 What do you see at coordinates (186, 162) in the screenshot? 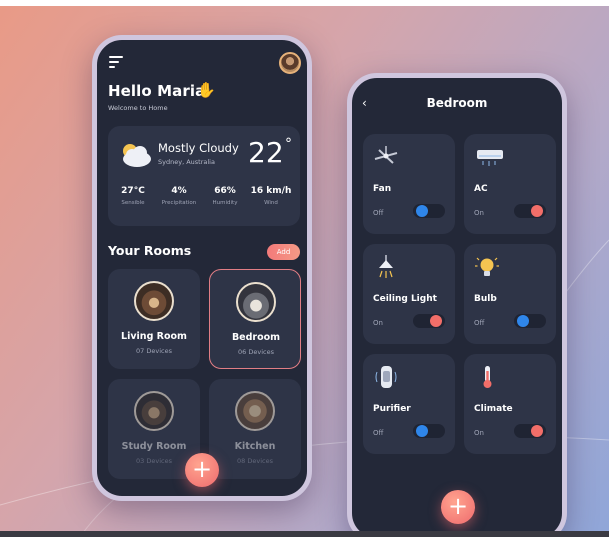
I see `weather-location: Sydney, Australia` at bounding box center [186, 162].